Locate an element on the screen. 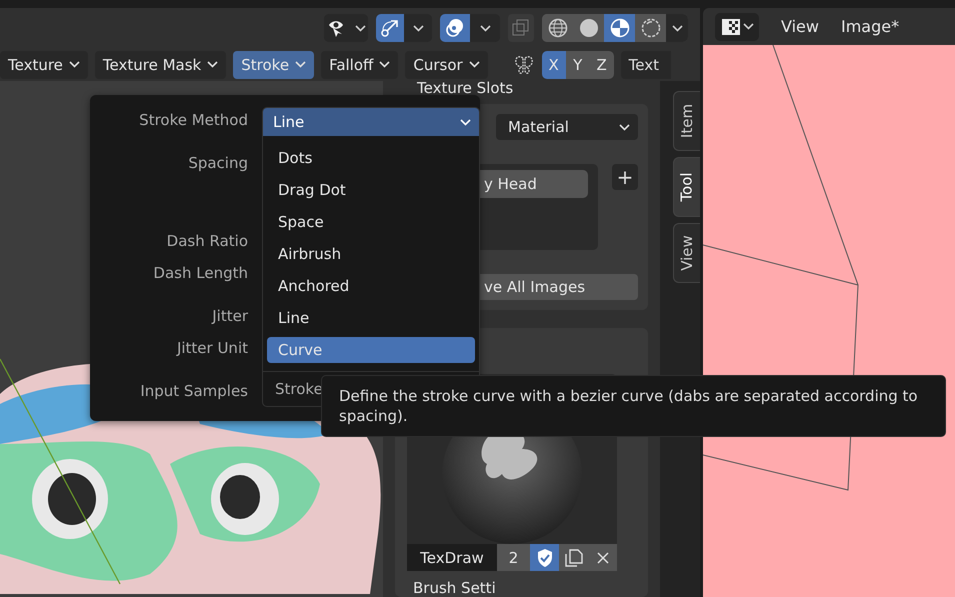 The image size is (955, 597). header-menu: Texture is located at coordinates (44, 64).